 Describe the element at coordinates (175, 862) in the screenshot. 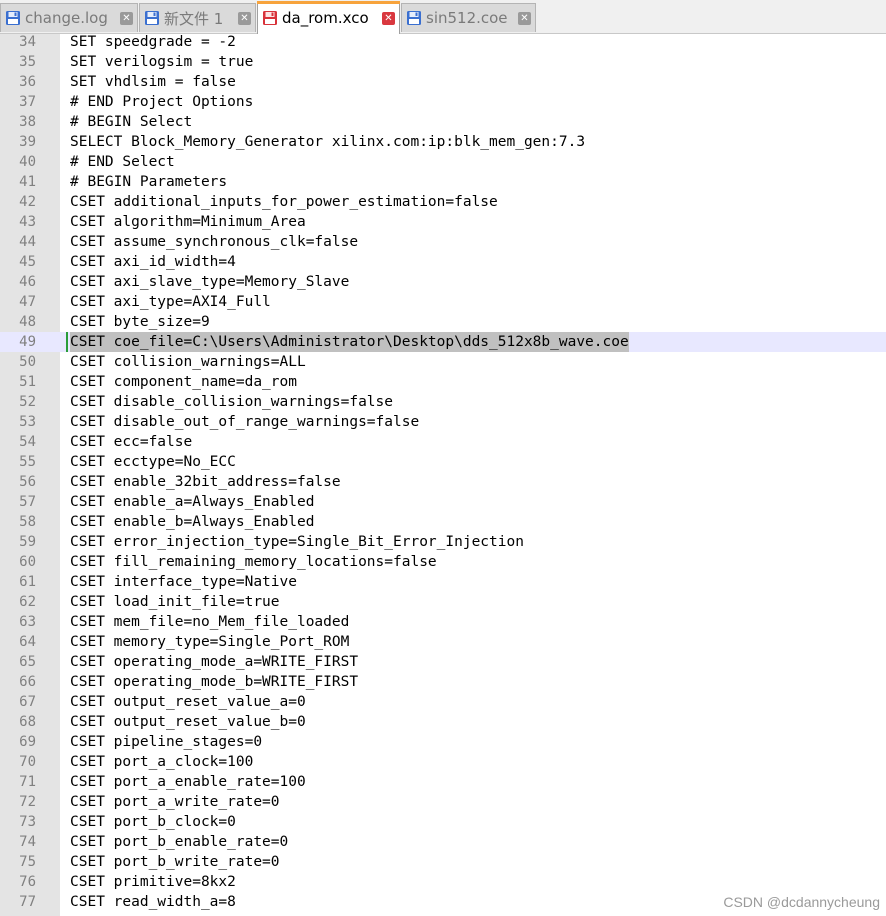

I see `line-text: CSET port_b_write_rate=0` at that location.